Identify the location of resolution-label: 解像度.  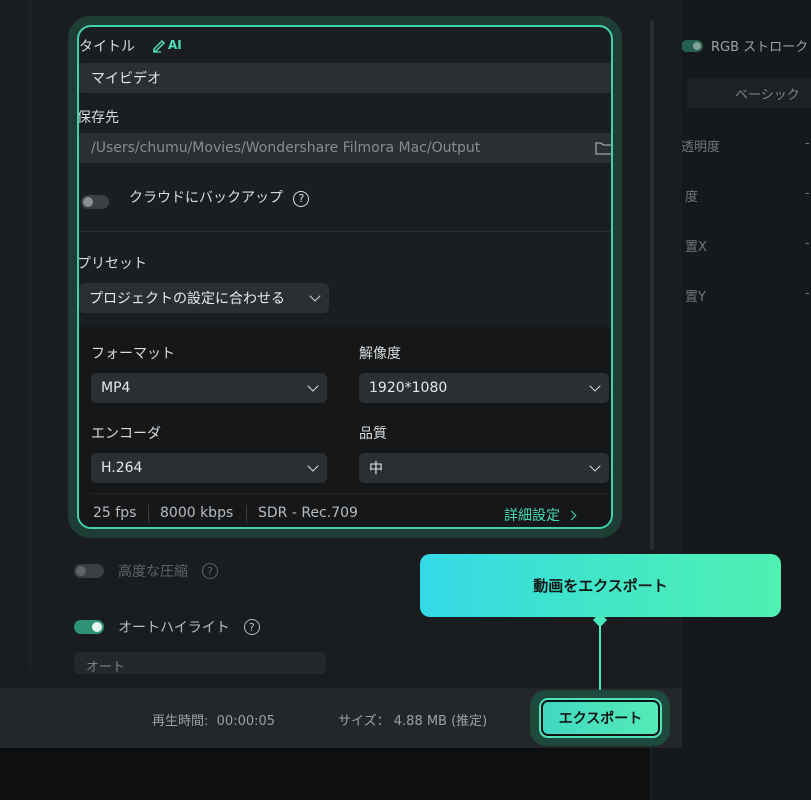
(380, 354).